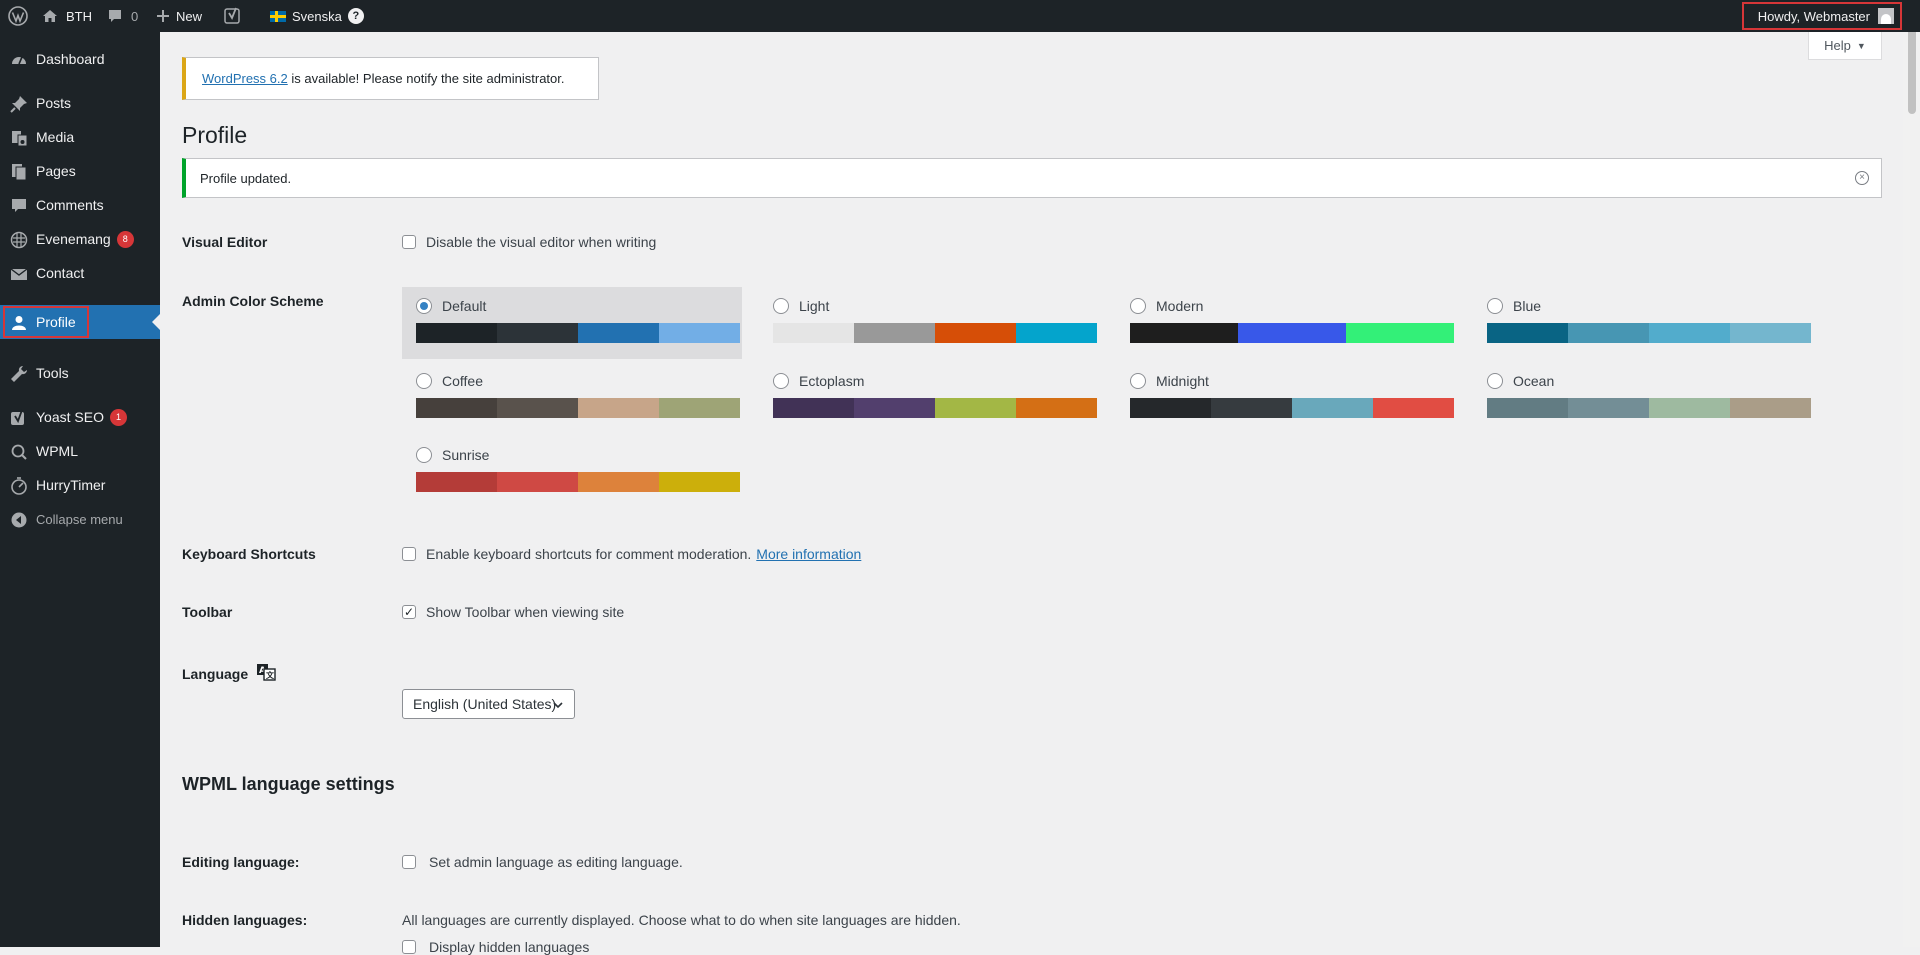 The height and width of the screenshot is (955, 1920). Describe the element at coordinates (1861, 45) in the screenshot. I see `caret-down-icon: ▼` at that location.